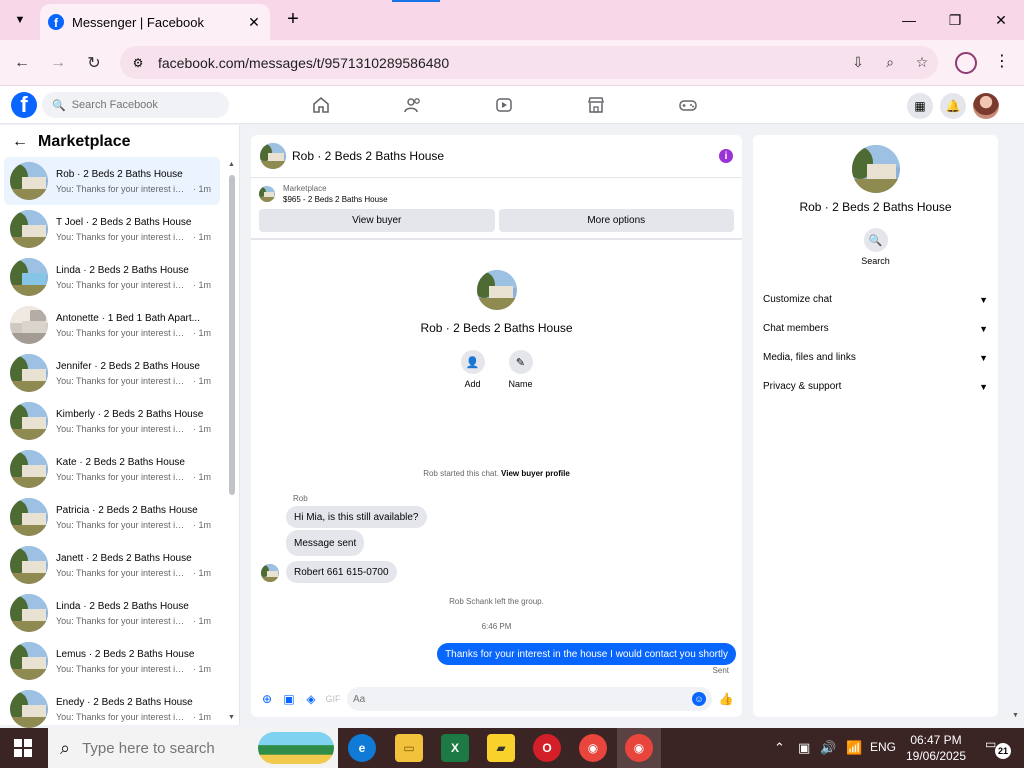  I want to click on profile-avatar, so click(496, 290).